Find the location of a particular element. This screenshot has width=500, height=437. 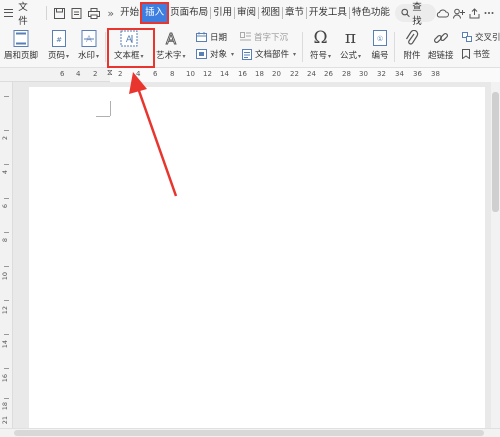

vertical-scrollbar is located at coordinates (495, 255).